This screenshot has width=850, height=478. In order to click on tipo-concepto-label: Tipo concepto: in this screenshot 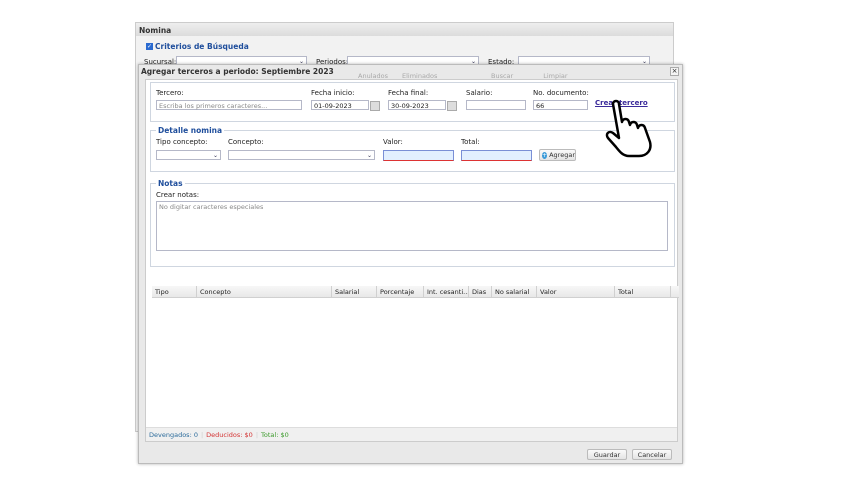, I will do `click(182, 142)`.